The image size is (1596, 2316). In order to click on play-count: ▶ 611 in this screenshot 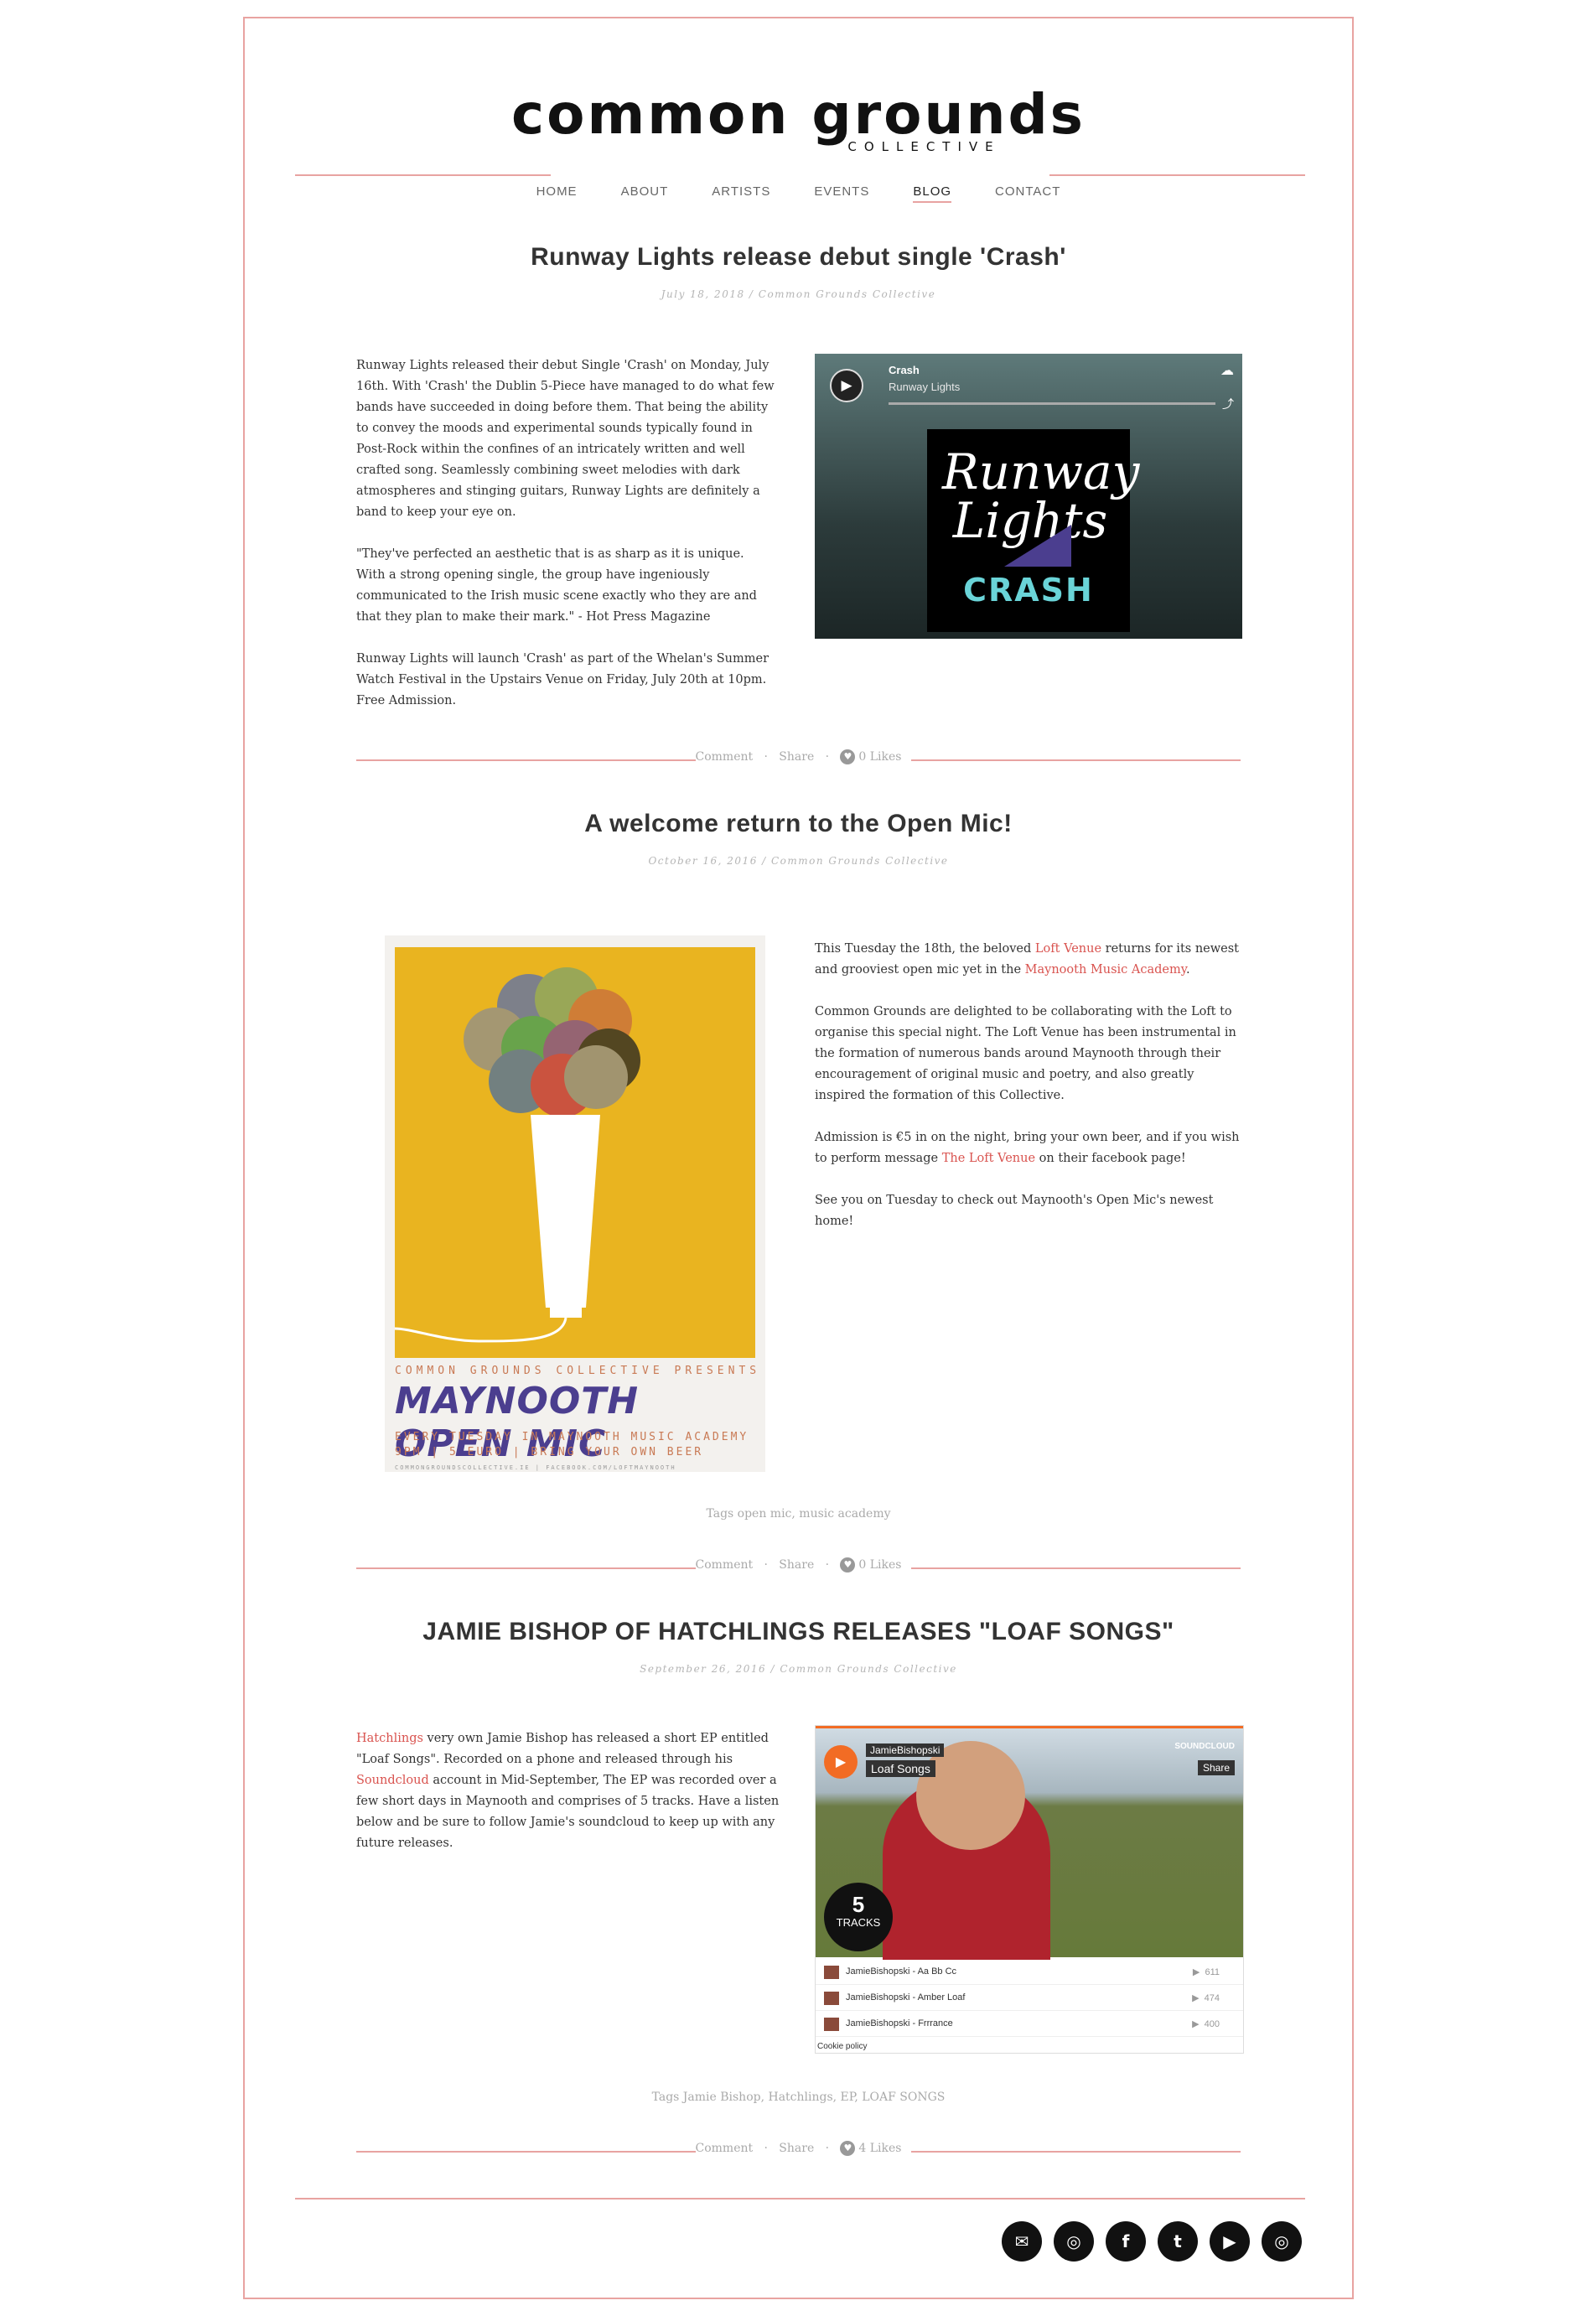, I will do `click(1206, 1972)`.